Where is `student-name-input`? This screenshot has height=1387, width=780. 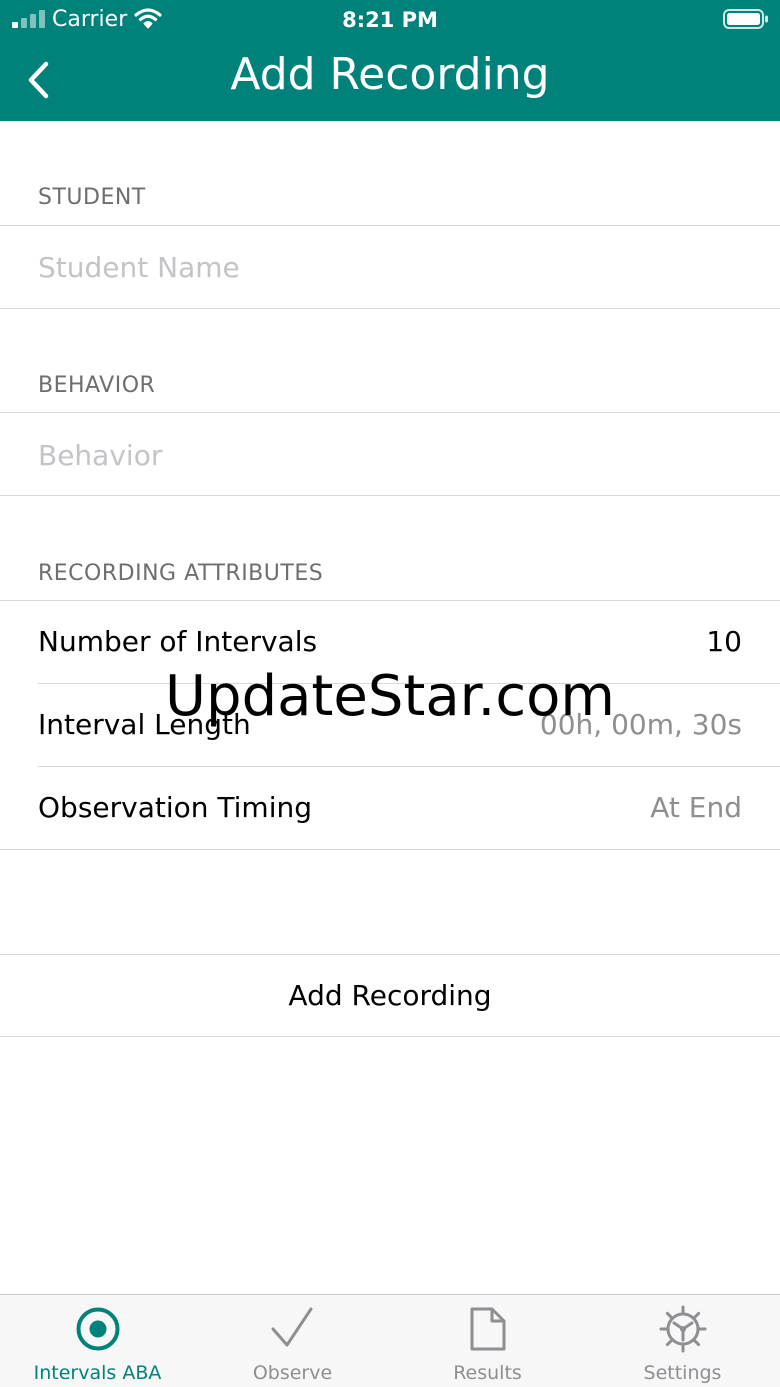
student-name-input is located at coordinates (388, 267).